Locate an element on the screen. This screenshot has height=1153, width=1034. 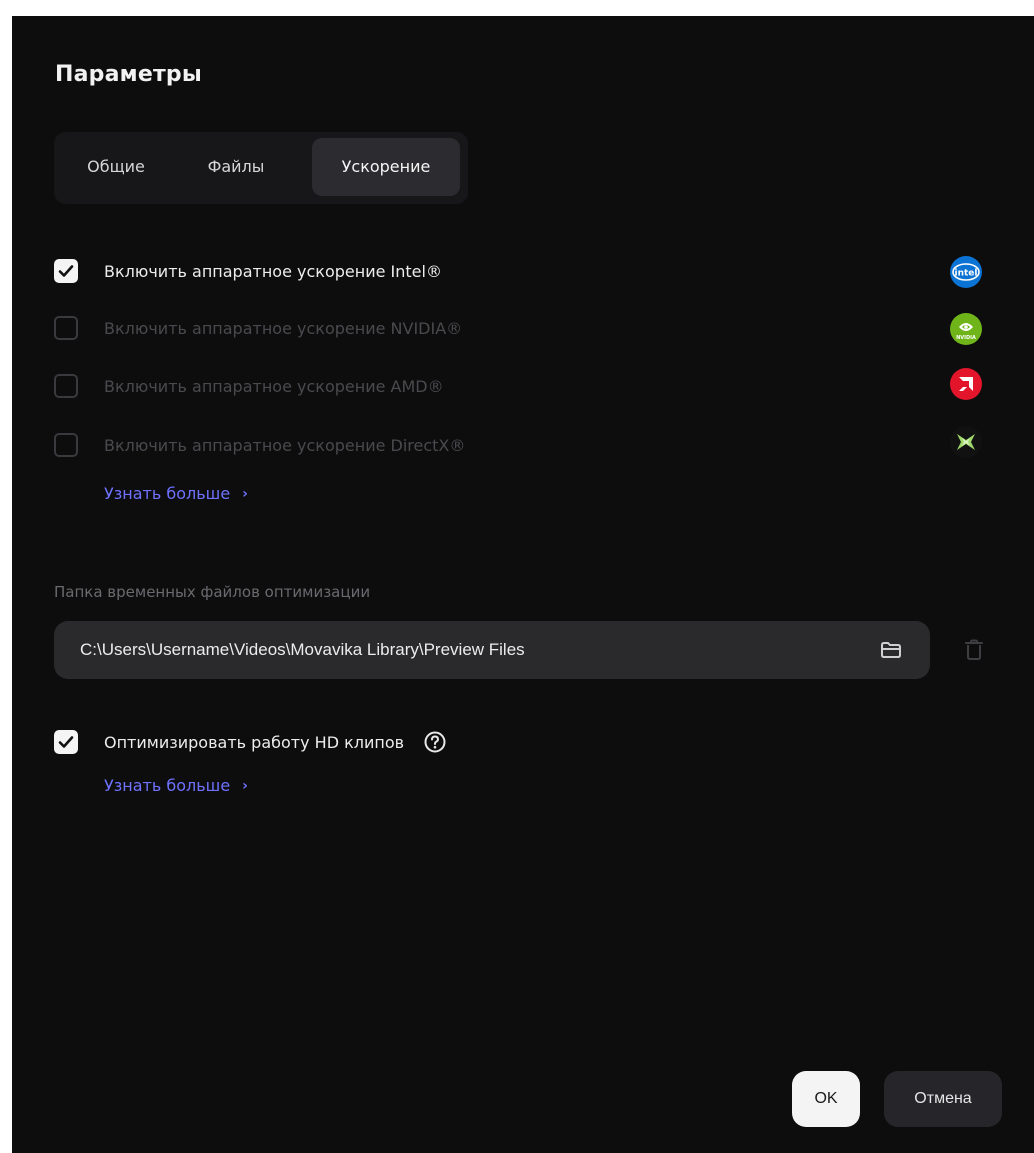
intel-acceleration-label: Включить аппаратное ускорение Intel® is located at coordinates (273, 271).